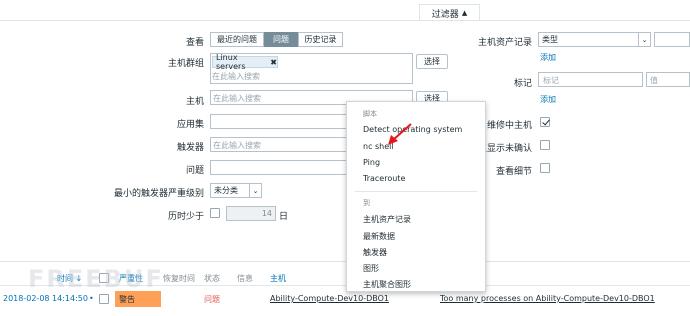 Image resolution: width=690 pixels, height=316 pixels. Describe the element at coordinates (284, 217) in the screenshot. I see `age-unit: 日` at that location.